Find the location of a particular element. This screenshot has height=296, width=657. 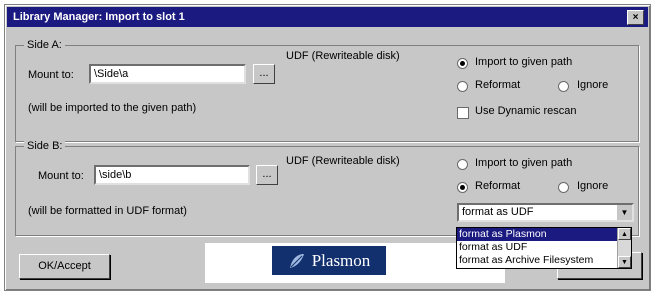

side-a-mount-input is located at coordinates (167, 74).